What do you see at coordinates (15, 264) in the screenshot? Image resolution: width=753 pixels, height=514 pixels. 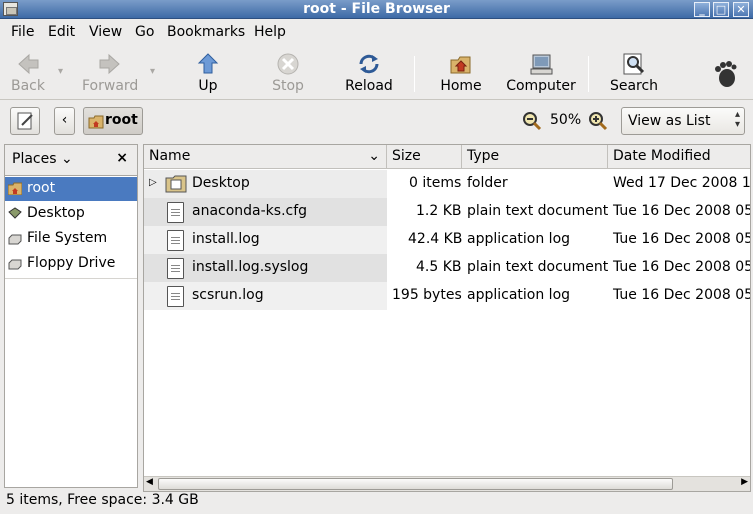 I see `floppy-icon` at bounding box center [15, 264].